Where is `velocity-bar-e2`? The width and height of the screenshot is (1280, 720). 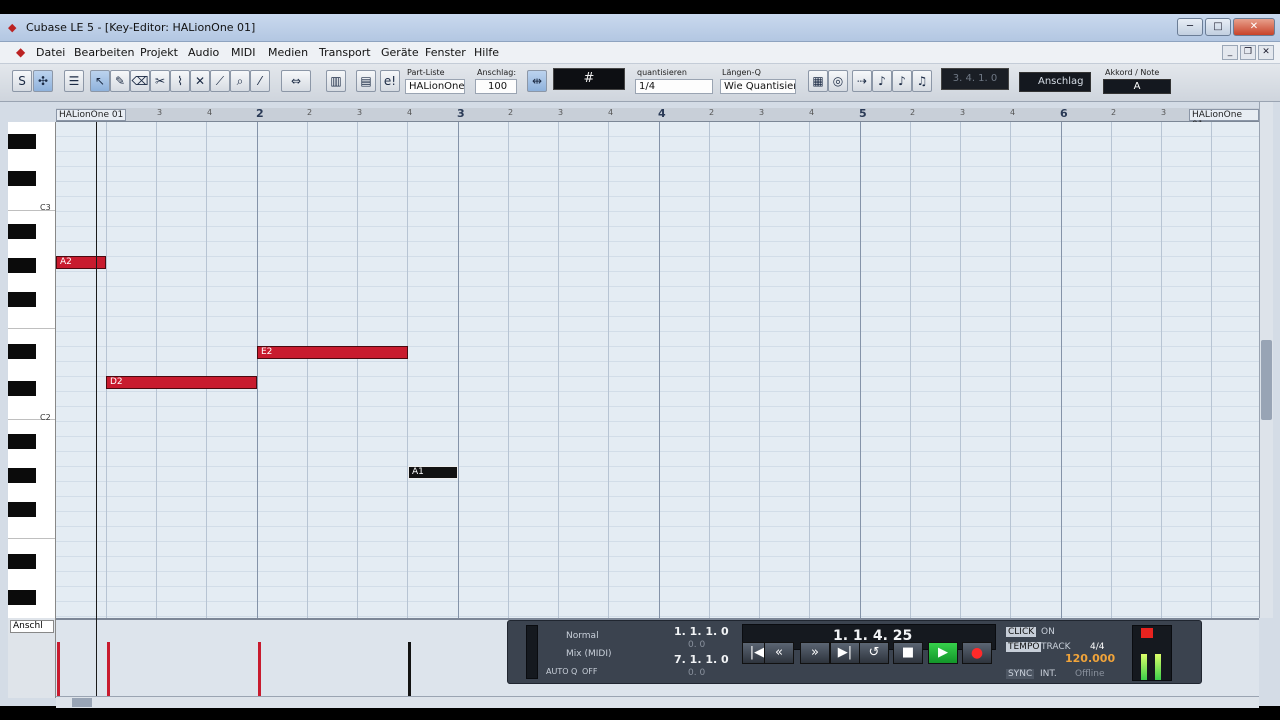 velocity-bar-e2 is located at coordinates (259, 669).